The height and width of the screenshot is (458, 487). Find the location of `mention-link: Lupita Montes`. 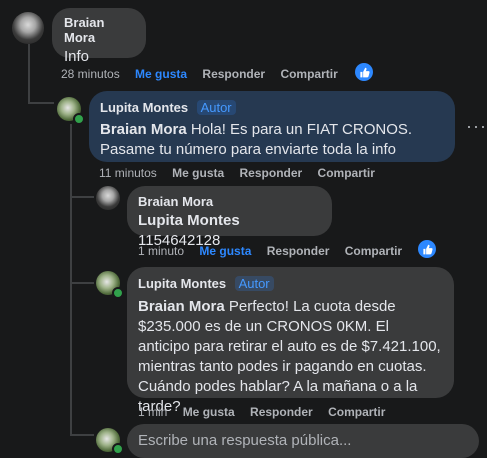

mention-link: Lupita Montes is located at coordinates (189, 220).